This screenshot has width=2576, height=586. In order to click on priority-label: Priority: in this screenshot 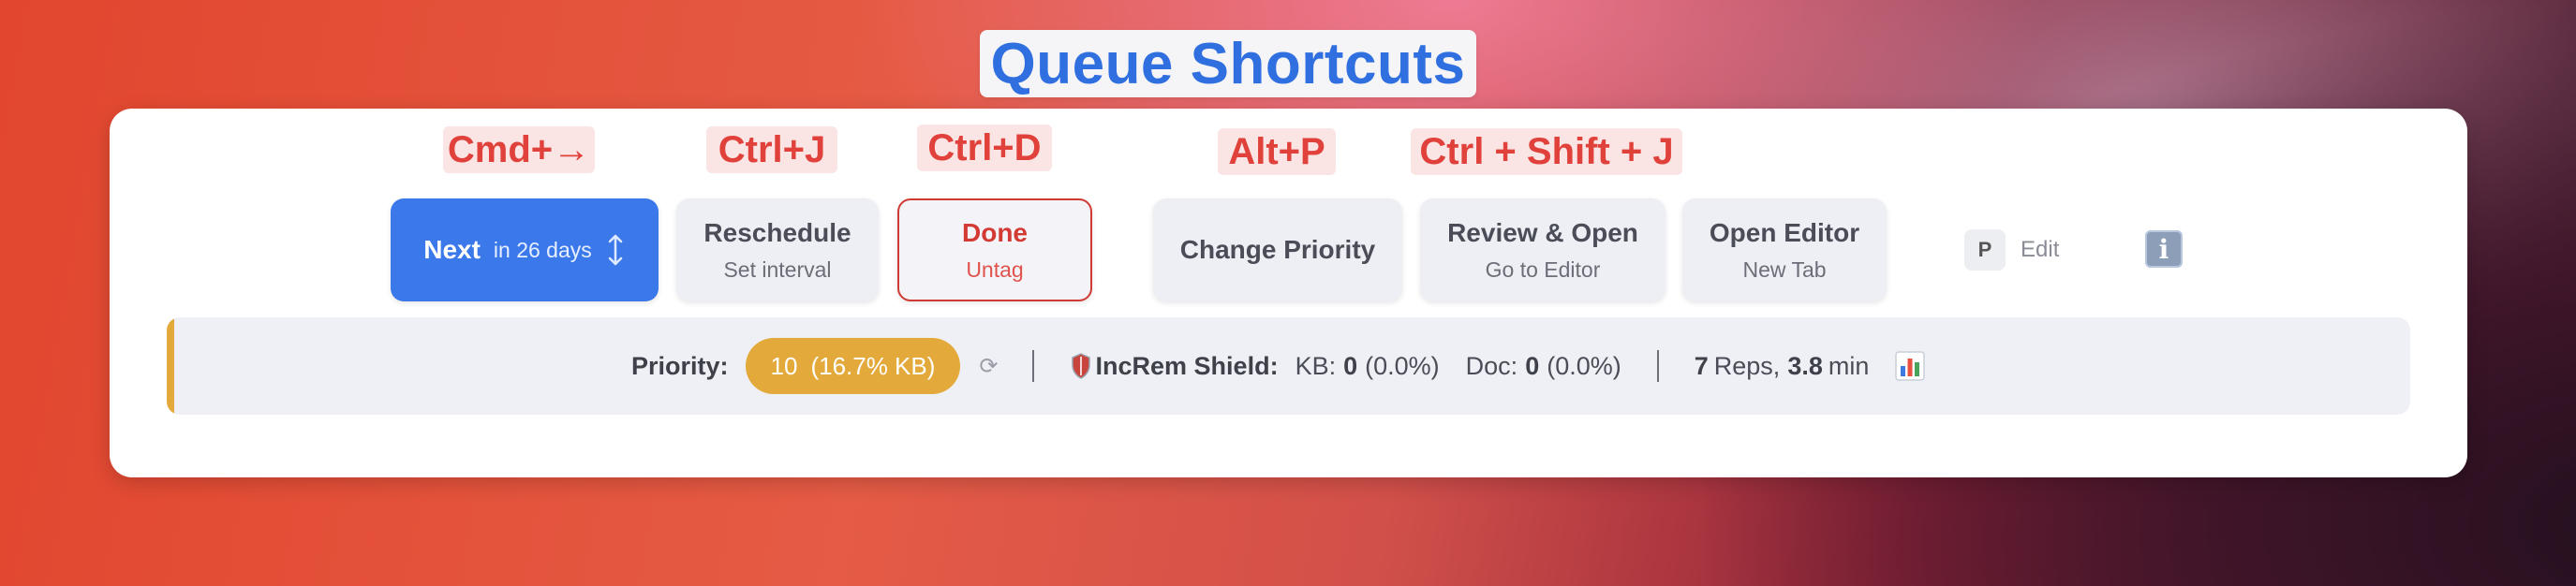, I will do `click(680, 365)`.